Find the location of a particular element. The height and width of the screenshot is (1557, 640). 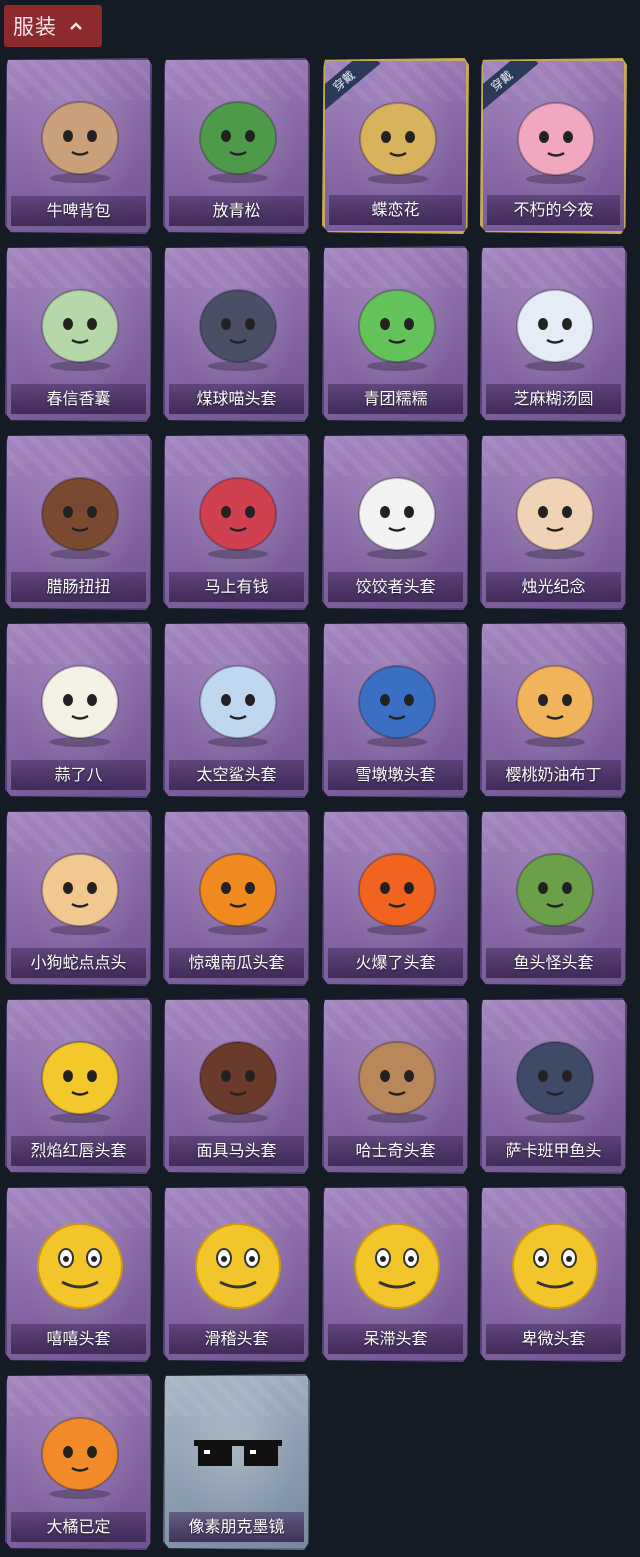

outfit-card: 小狗蛇点点头 is located at coordinates (78, 898).